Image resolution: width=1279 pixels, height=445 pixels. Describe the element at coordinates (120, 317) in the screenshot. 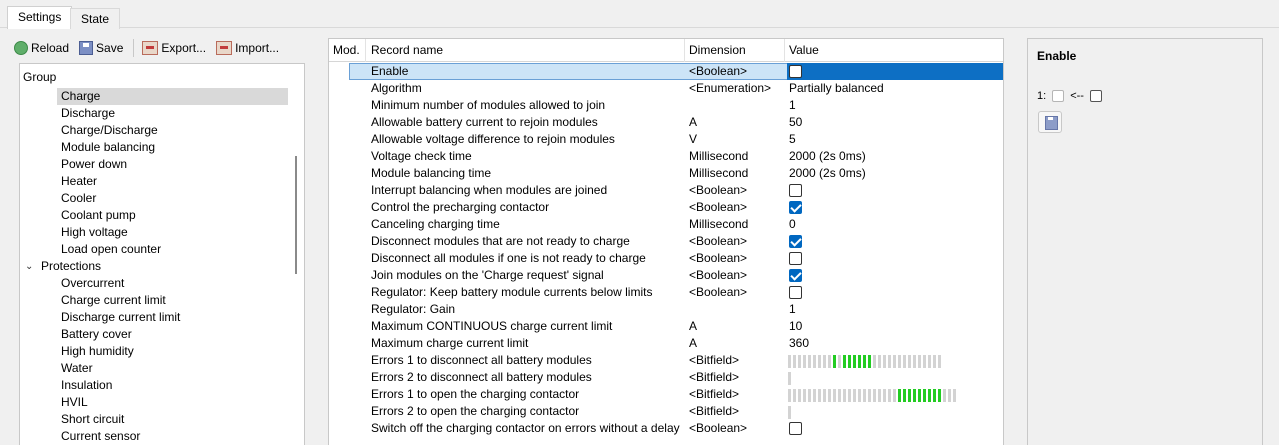

I see `tree-item-discharge-current-limit: Discharge current limit` at that location.